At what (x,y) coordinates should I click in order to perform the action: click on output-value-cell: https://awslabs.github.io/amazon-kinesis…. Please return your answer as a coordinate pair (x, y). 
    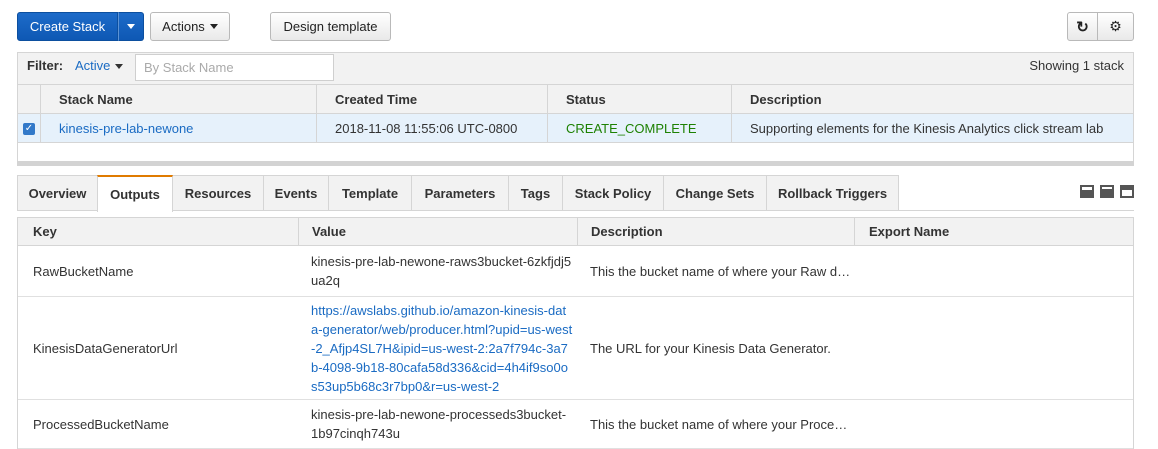
    Looking at the image, I should click on (442, 348).